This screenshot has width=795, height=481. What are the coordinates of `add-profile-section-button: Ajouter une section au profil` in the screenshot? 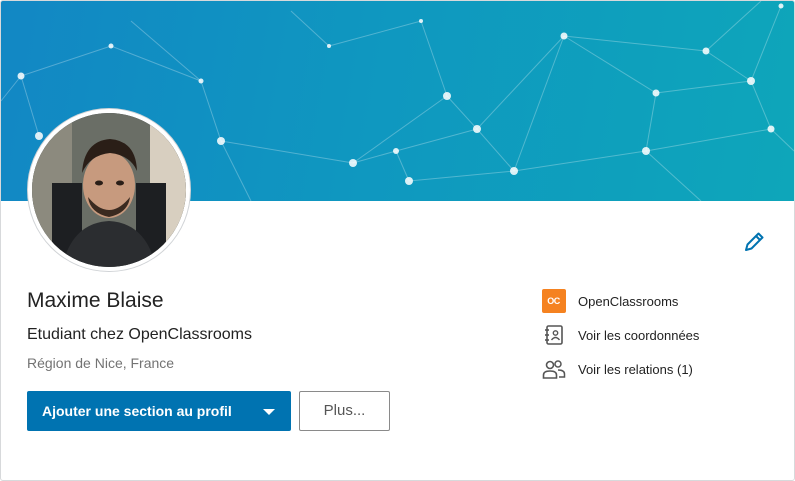 It's located at (159, 411).